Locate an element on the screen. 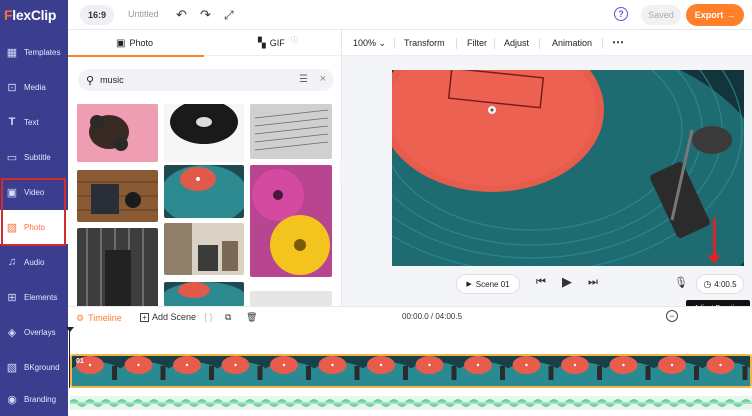 The width and height of the screenshot is (752, 416). next-scene-icon: ⏭ is located at coordinates (593, 282).